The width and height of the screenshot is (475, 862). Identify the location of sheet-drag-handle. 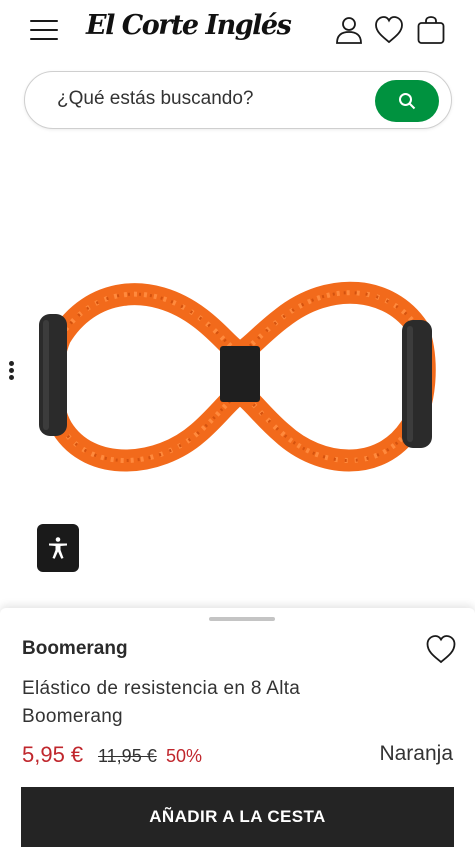
(242, 619).